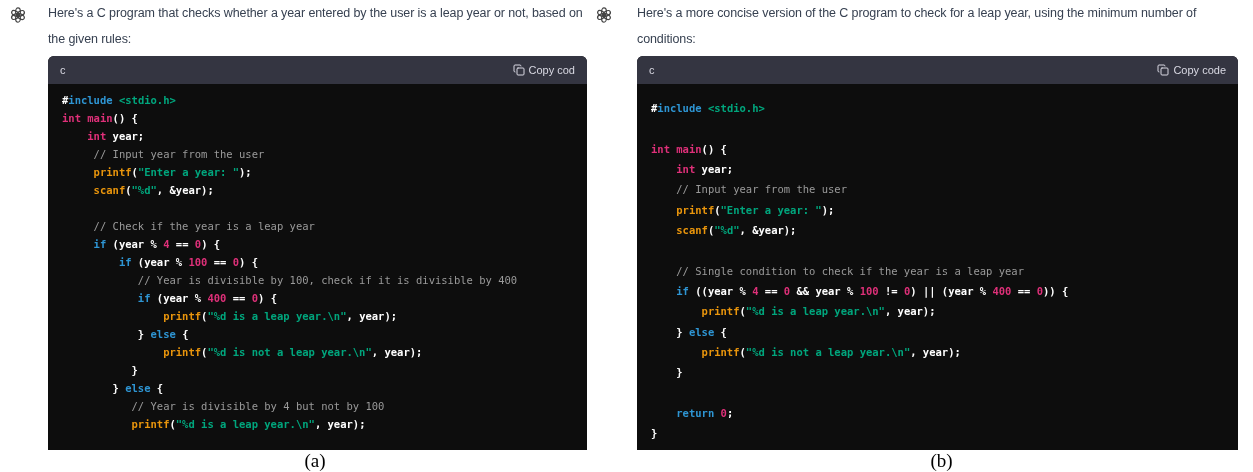 The image size is (1253, 472). I want to click on code-line: if ((year % 4 == 0 && year % 100 != 0) || (year % 400 == 0)) {, so click(872, 291).